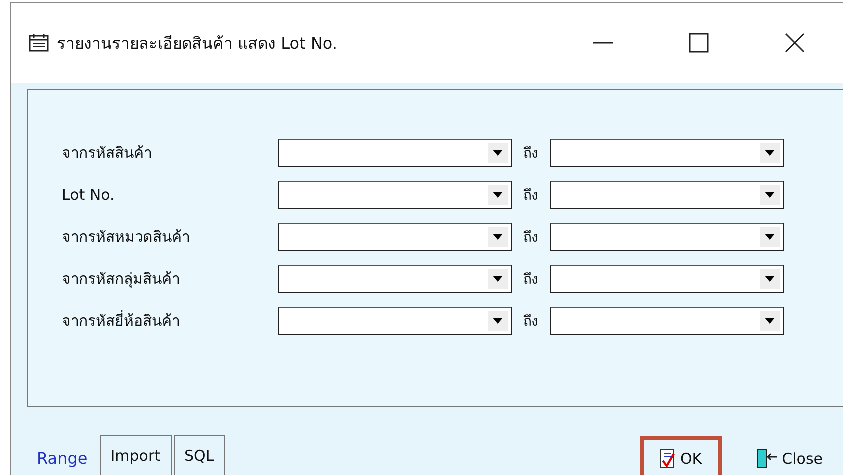 The image size is (843, 475). What do you see at coordinates (681, 459) in the screenshot?
I see `ok-button: OK` at bounding box center [681, 459].